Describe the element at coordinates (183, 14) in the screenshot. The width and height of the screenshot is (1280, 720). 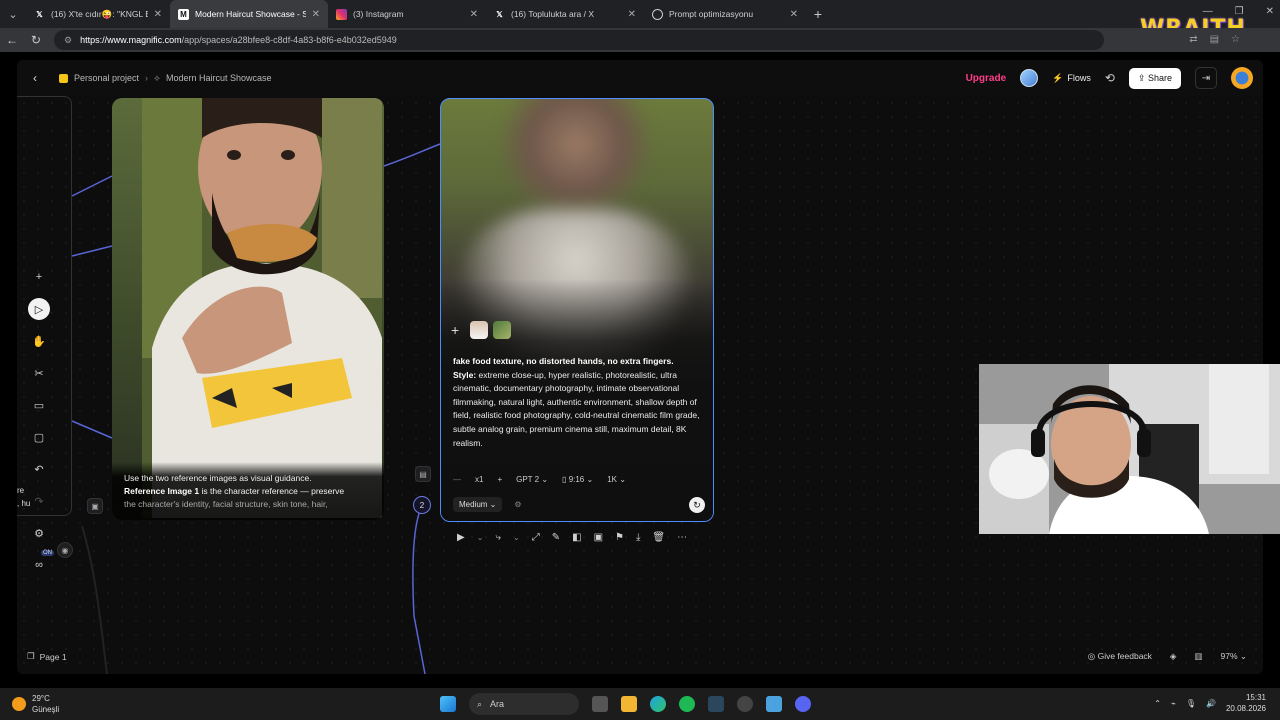
I see `magnific-icon: M` at that location.